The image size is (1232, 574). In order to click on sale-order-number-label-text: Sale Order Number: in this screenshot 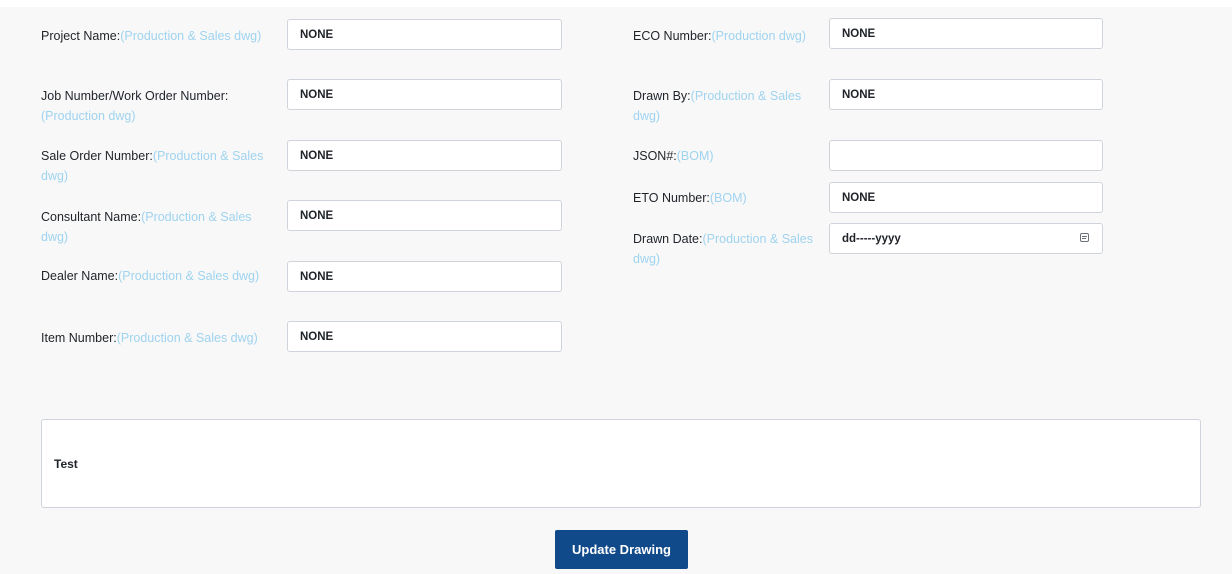, I will do `click(97, 156)`.